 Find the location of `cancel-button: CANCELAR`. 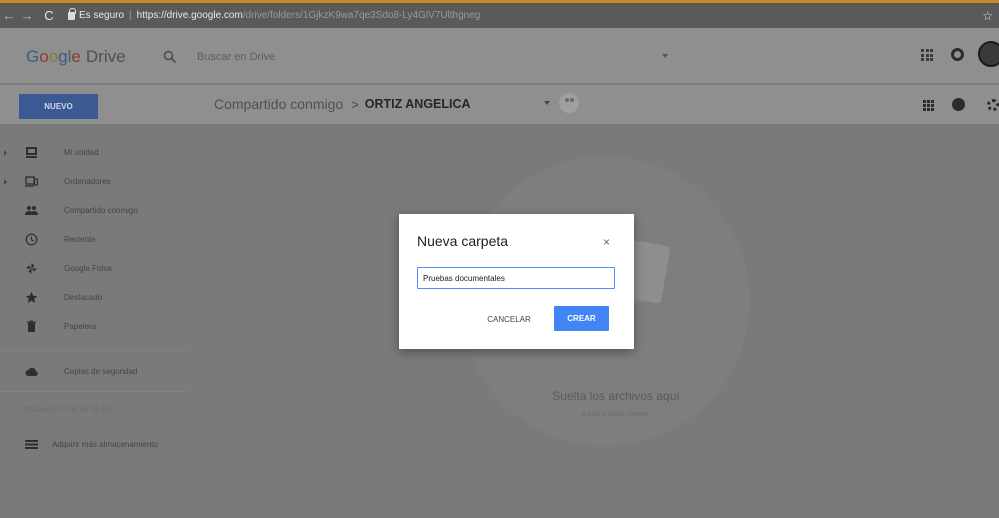

cancel-button: CANCELAR is located at coordinates (509, 319).